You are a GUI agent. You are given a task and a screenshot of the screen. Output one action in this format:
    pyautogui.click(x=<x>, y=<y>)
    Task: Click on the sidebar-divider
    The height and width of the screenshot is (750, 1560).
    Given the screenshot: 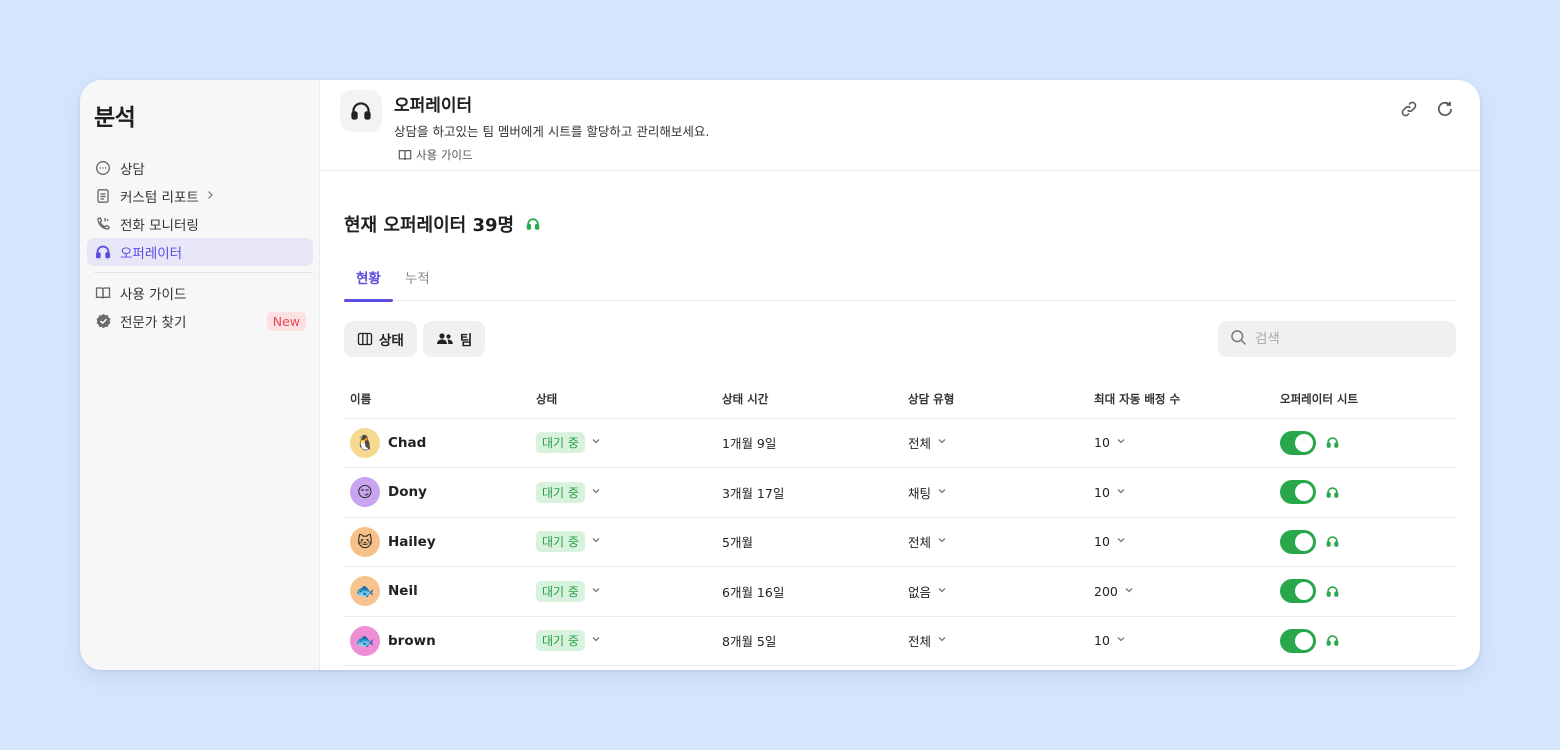 What is the action you would take?
    pyautogui.click(x=203, y=272)
    